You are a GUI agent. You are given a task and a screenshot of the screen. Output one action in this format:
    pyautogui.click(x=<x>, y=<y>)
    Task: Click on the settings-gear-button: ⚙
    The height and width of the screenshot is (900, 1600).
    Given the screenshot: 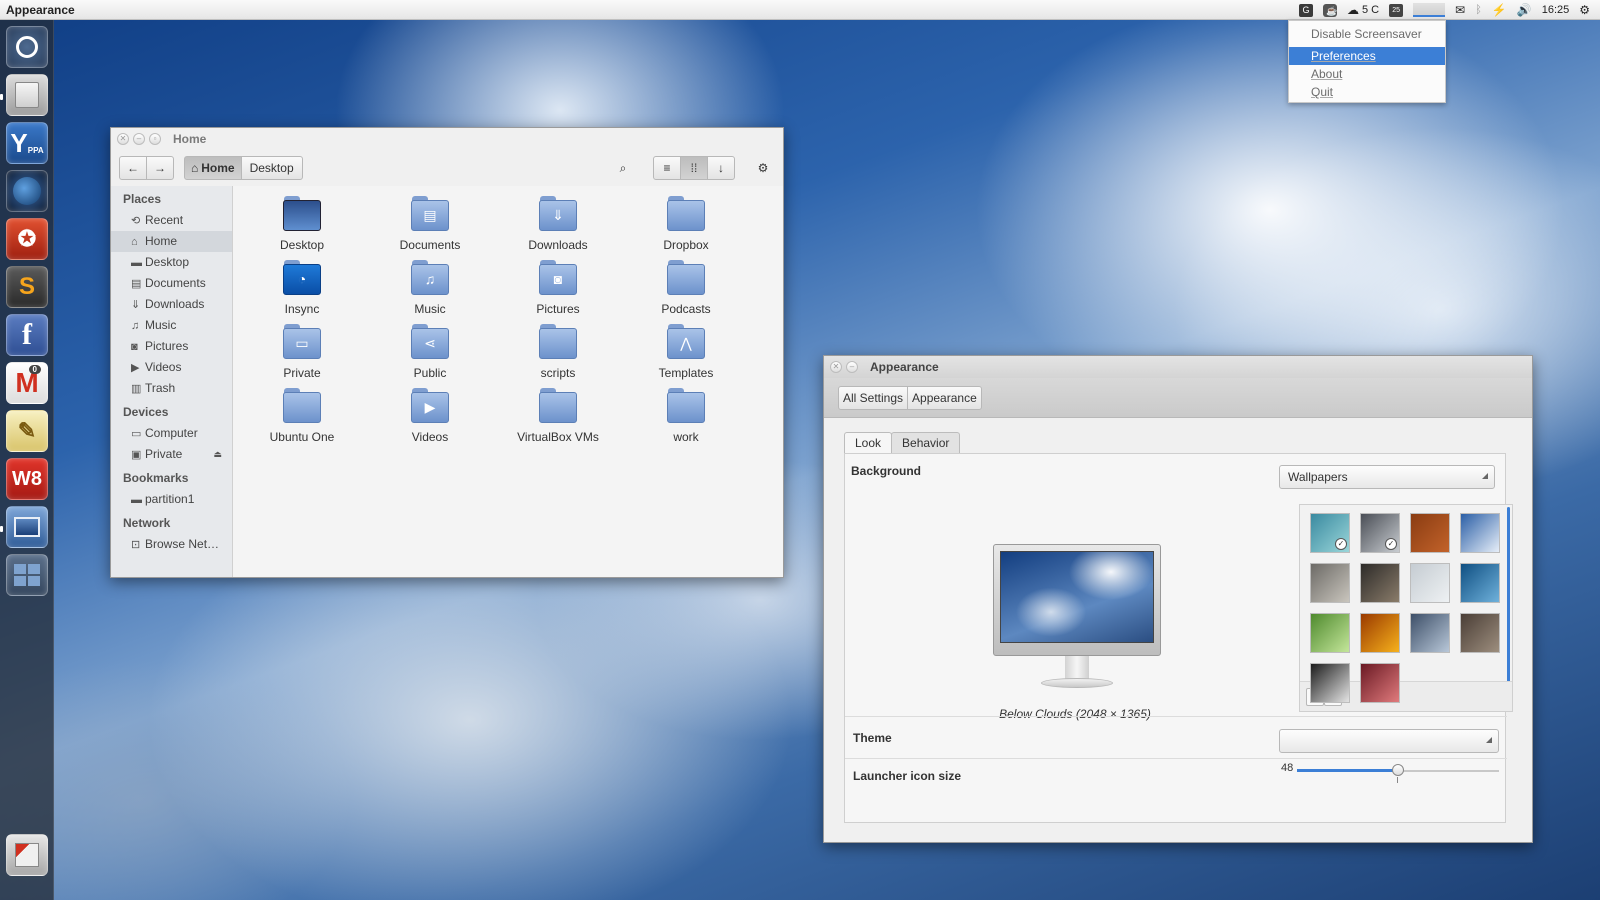 What is the action you would take?
    pyautogui.click(x=763, y=168)
    